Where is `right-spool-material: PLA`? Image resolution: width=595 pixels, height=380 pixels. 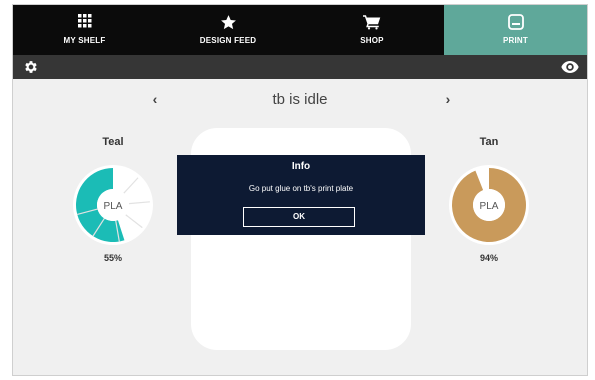 right-spool-material: PLA is located at coordinates (489, 206).